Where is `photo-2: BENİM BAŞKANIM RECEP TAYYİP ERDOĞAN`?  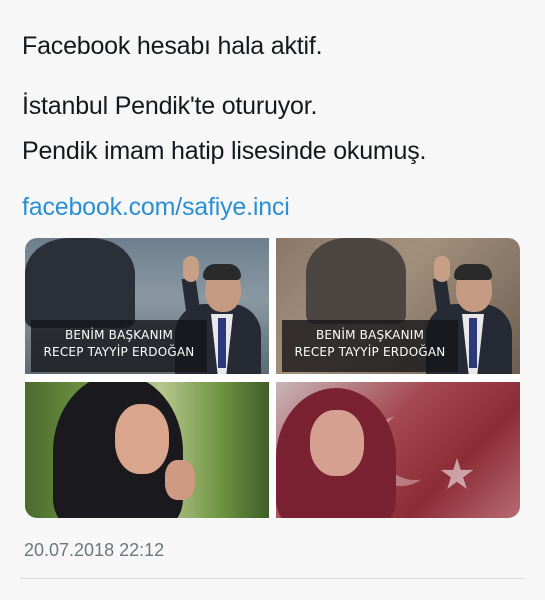
photo-2: BENİM BAŞKANIM RECEP TAYYİP ERDOĞAN is located at coordinates (398, 306).